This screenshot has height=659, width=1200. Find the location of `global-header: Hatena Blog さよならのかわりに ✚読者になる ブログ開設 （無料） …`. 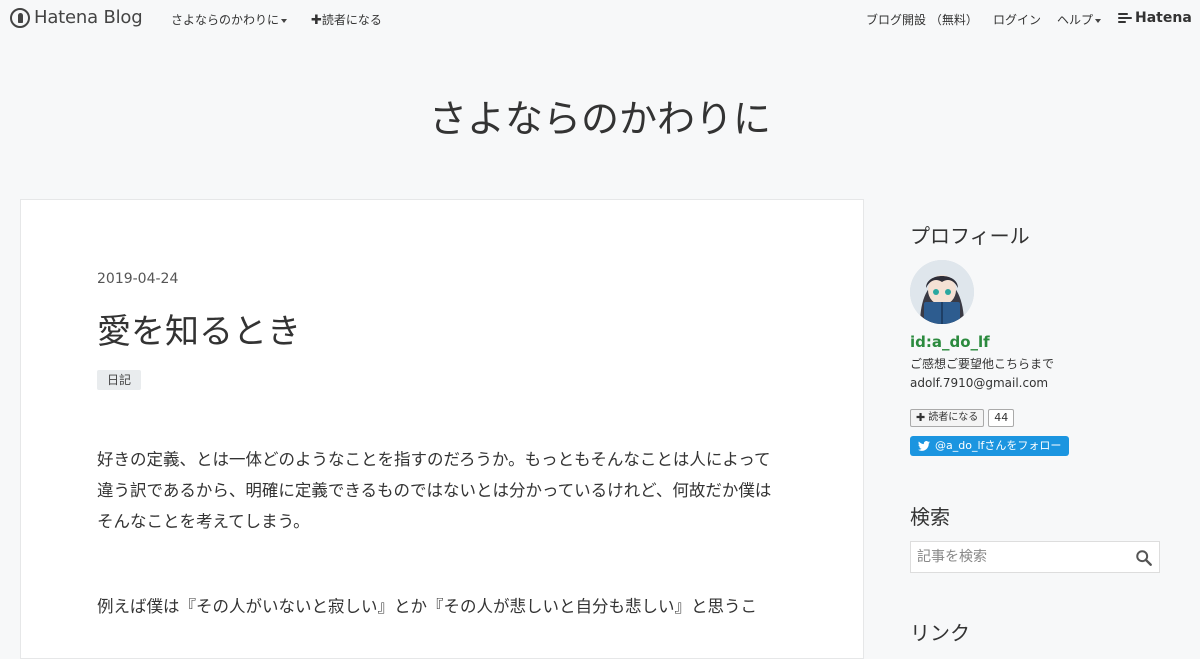

global-header: Hatena Blog さよならのかわりに ✚読者になる ブログ開設 （無料） … is located at coordinates (600, 18).